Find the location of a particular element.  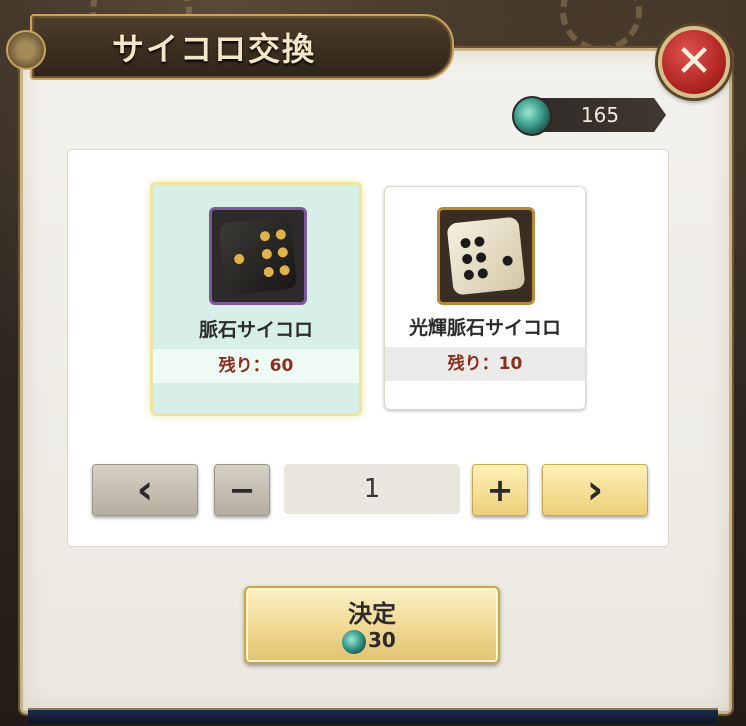

dice-name: 光輝脈石サイコロ is located at coordinates (484, 328).